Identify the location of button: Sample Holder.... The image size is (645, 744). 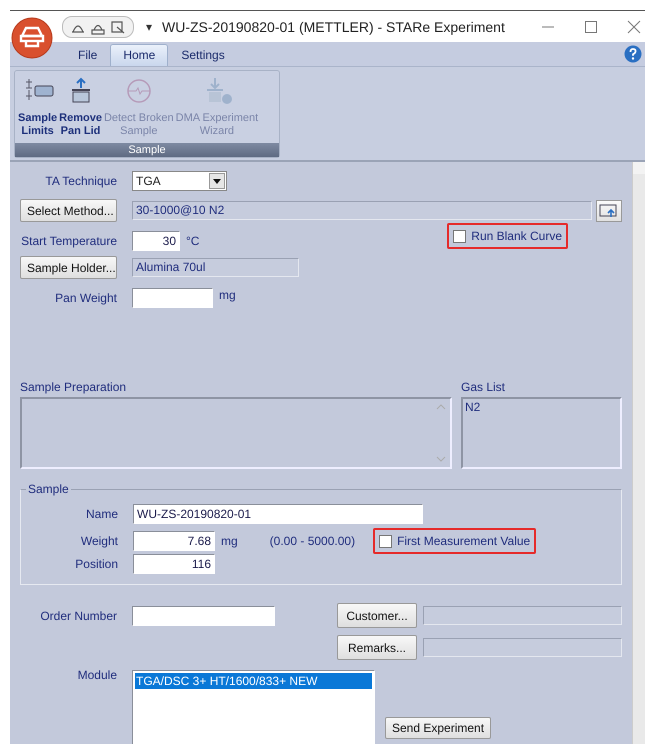
(68, 267).